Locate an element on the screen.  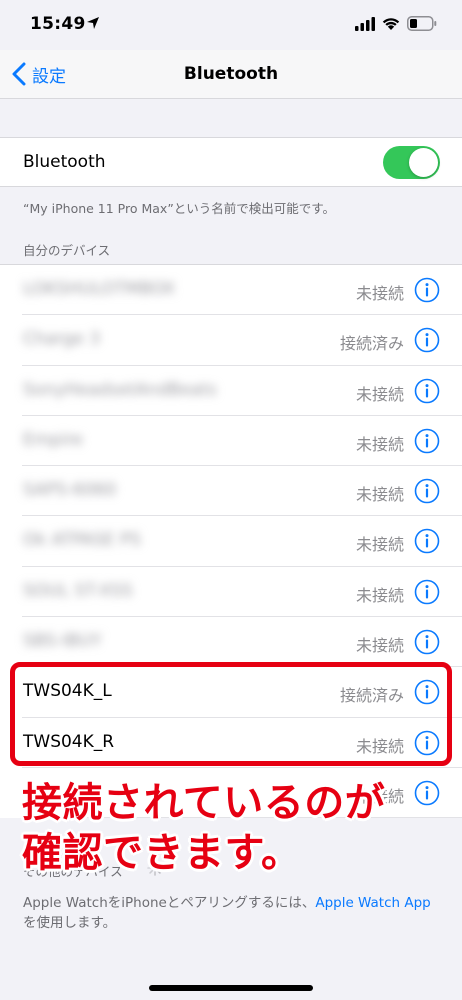
annotation-line-1: 接続されているのが is located at coordinates (204, 803).